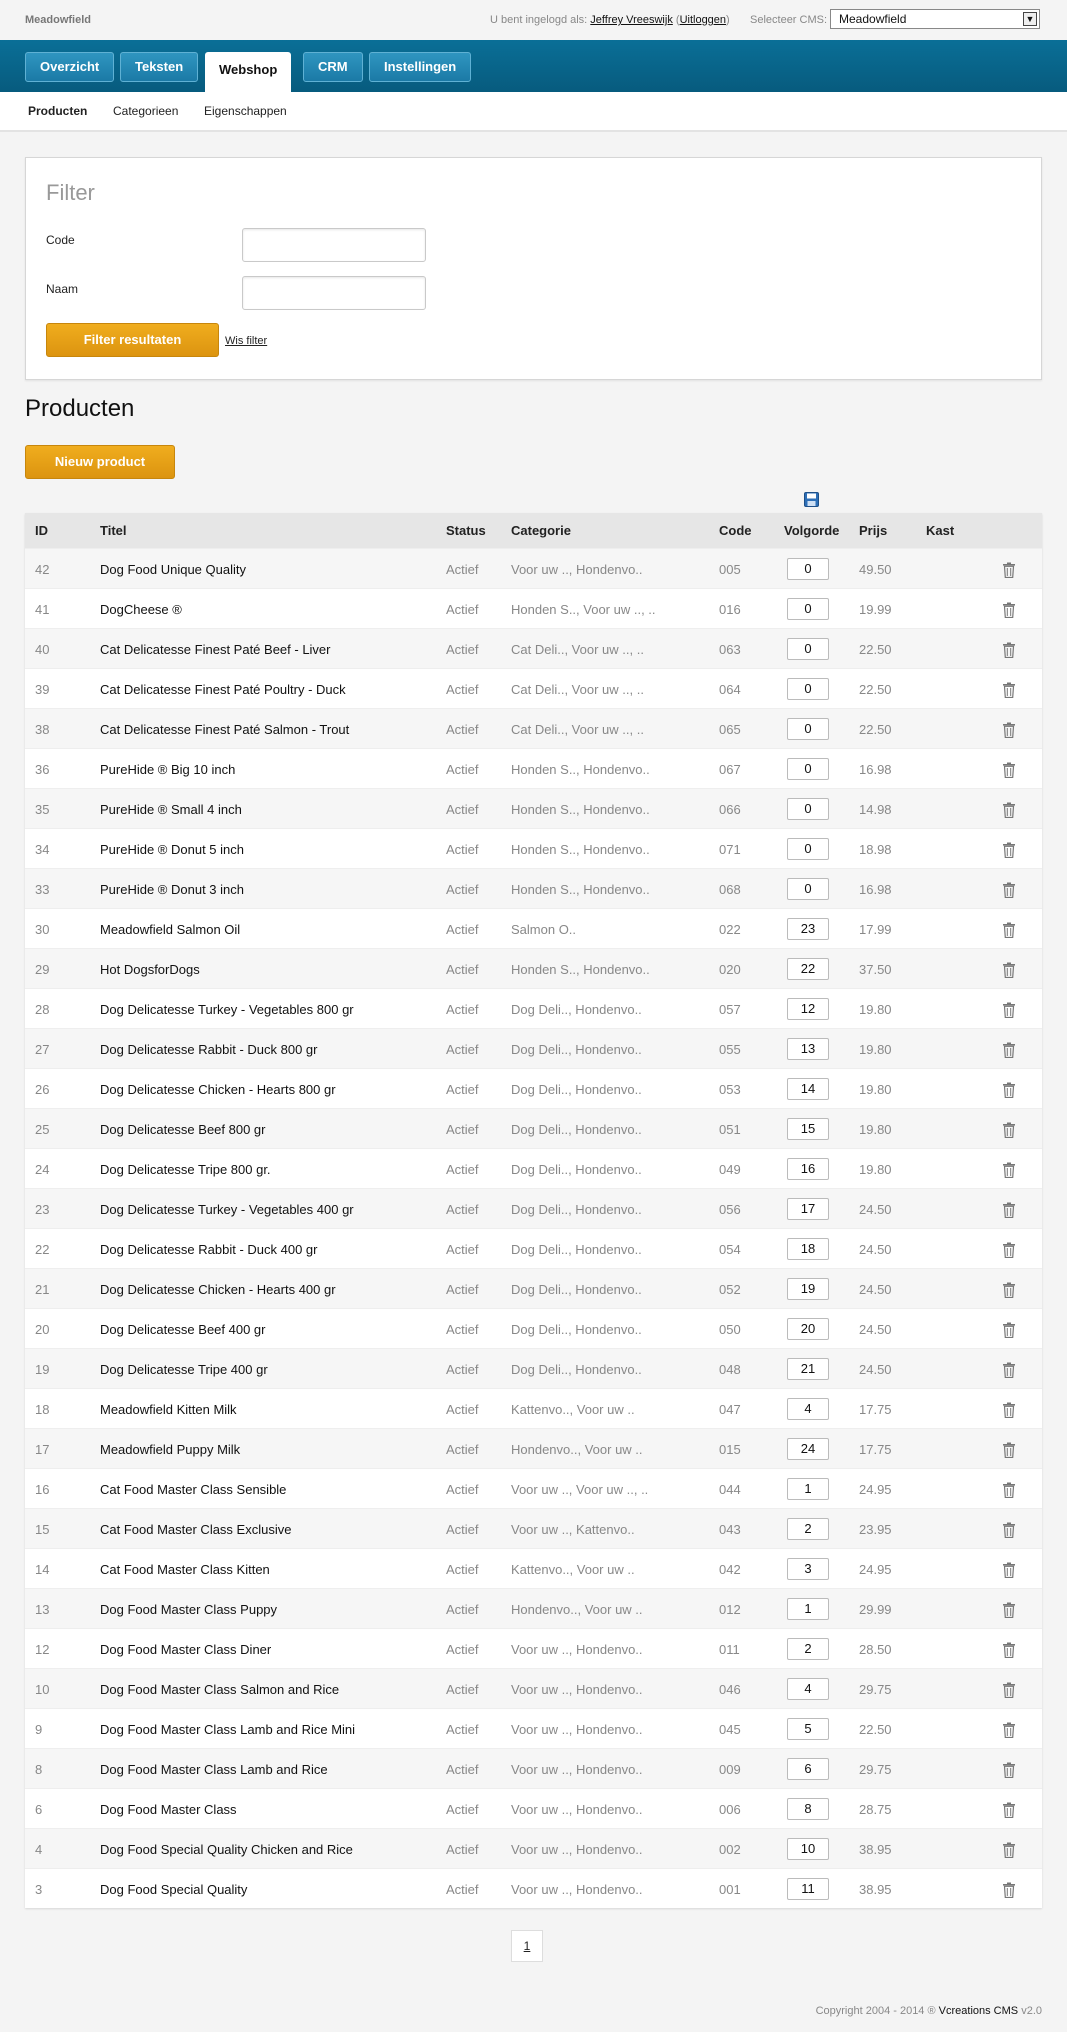 The width and height of the screenshot is (1067, 2032). Describe the element at coordinates (808, 969) in the screenshot. I see `order-input: 22` at that location.